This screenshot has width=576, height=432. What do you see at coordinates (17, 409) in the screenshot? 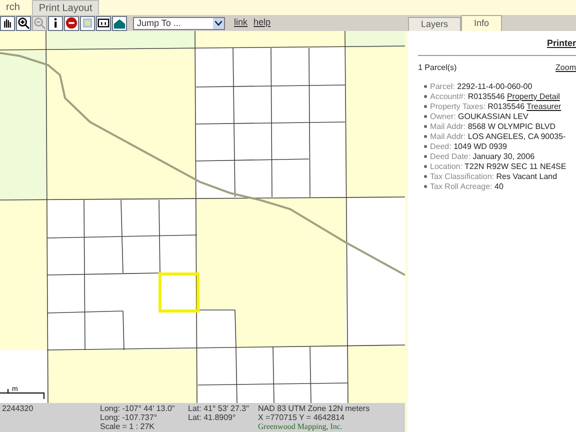
I see `coordinate-code: 2244320` at bounding box center [17, 409].